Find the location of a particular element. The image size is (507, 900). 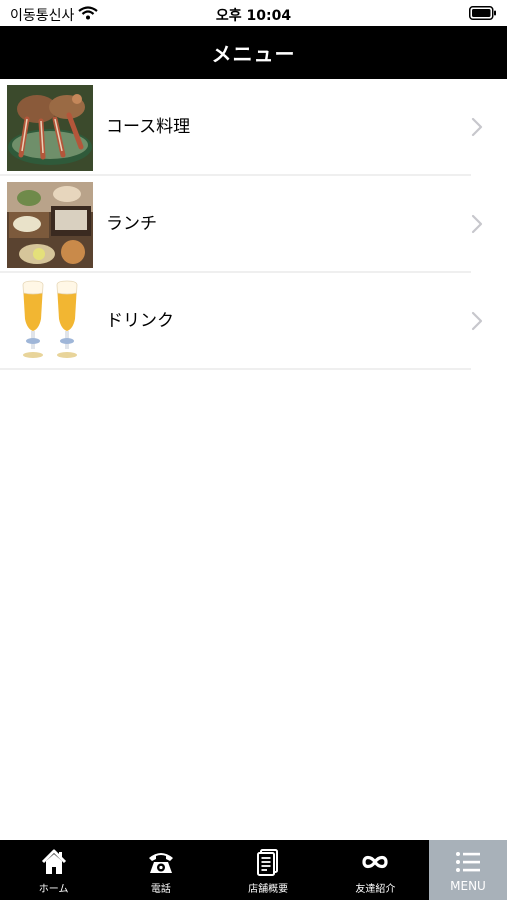

document-icon is located at coordinates (268, 862).